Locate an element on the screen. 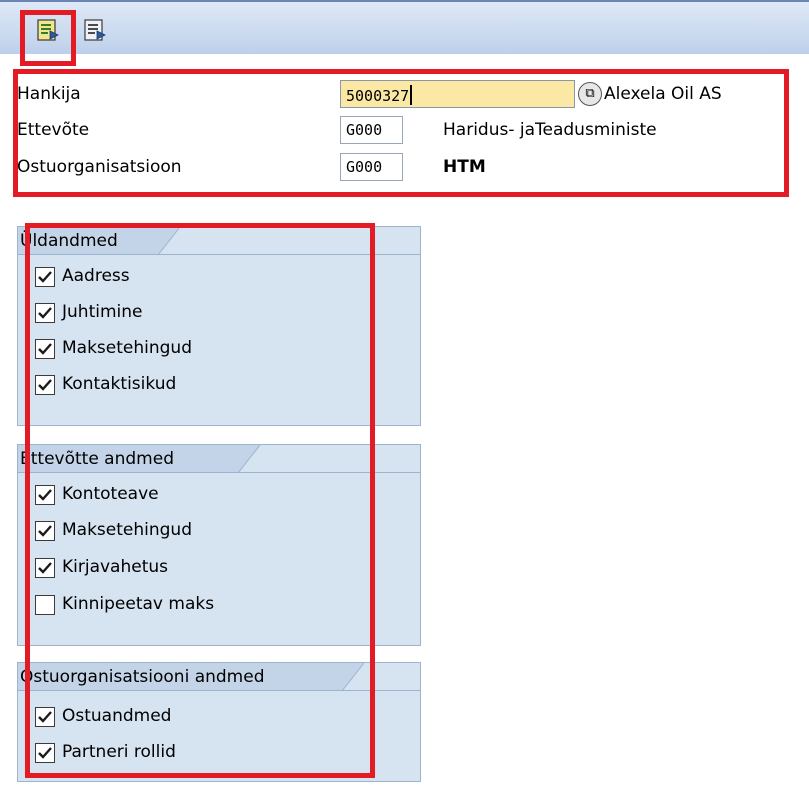  highlight-execute-button is located at coordinates (48, 38).